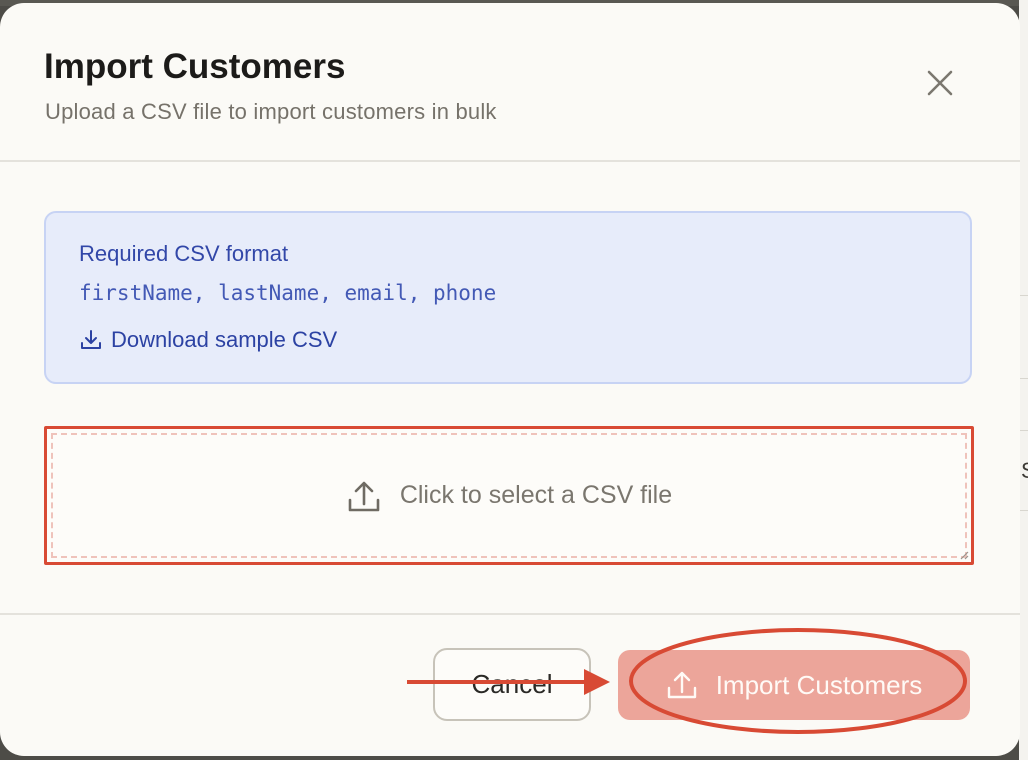  Describe the element at coordinates (195, 66) in the screenshot. I see `dialog-title: Import Customers` at that location.